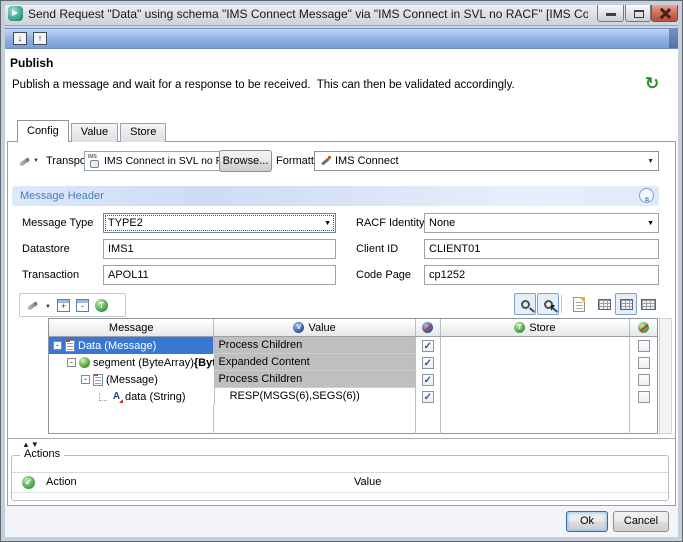 This screenshot has width=683, height=542. I want to click on document-icon, so click(579, 304).